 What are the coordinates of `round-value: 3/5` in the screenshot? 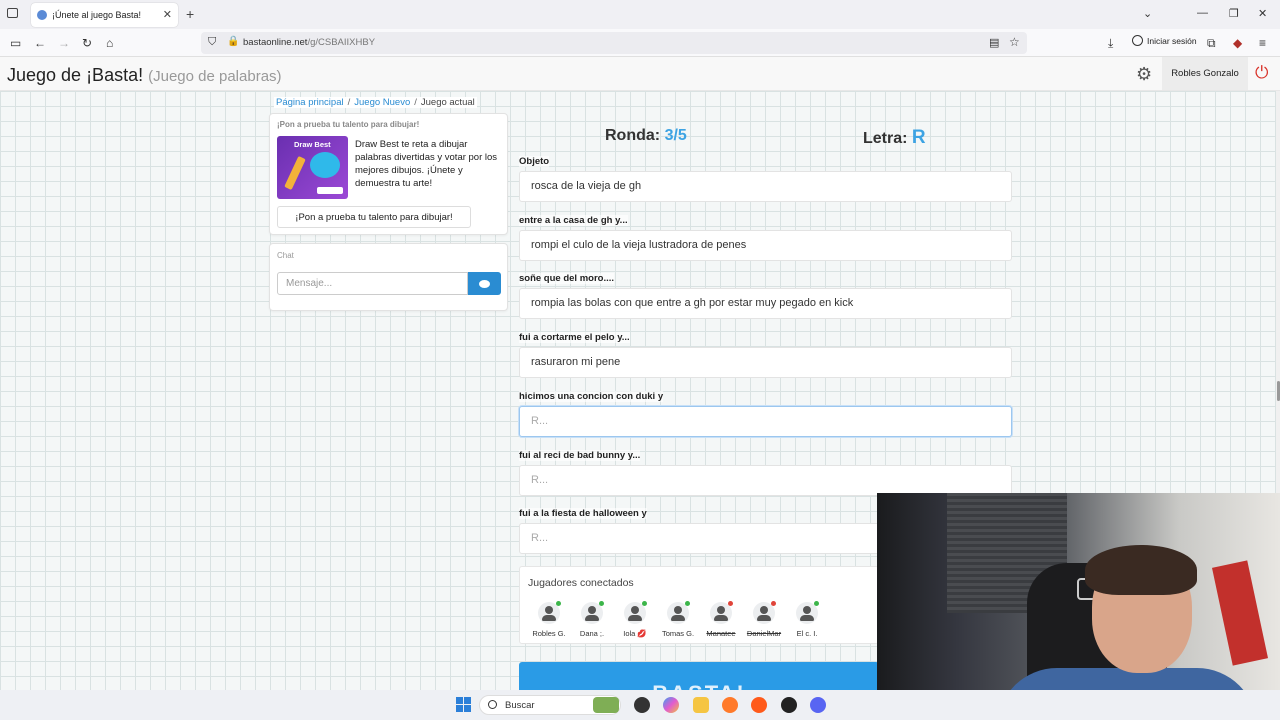 It's located at (675, 135).